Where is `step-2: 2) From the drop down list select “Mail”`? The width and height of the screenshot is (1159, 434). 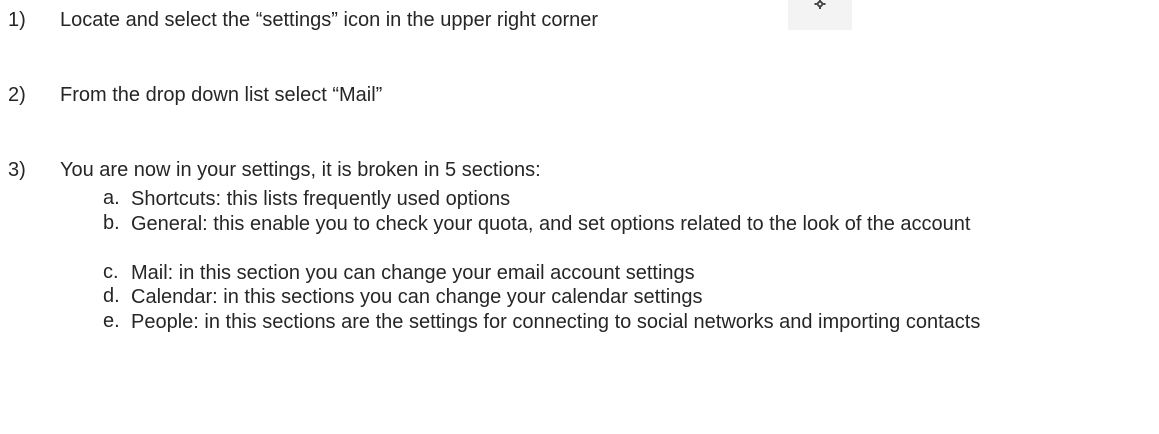
step-2: 2) From the drop down list select “Mail” is located at coordinates (195, 95).